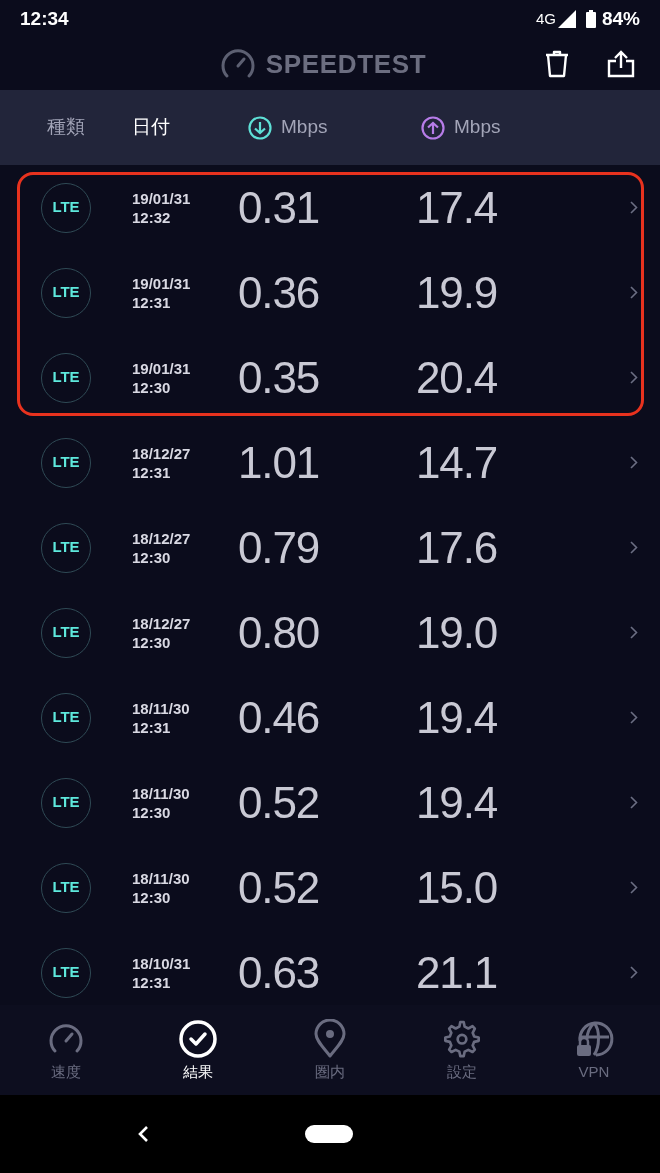 Image resolution: width=660 pixels, height=1173 pixels. What do you see at coordinates (457, 972) in the screenshot?
I see `upload-speed: 21.1` at bounding box center [457, 972].